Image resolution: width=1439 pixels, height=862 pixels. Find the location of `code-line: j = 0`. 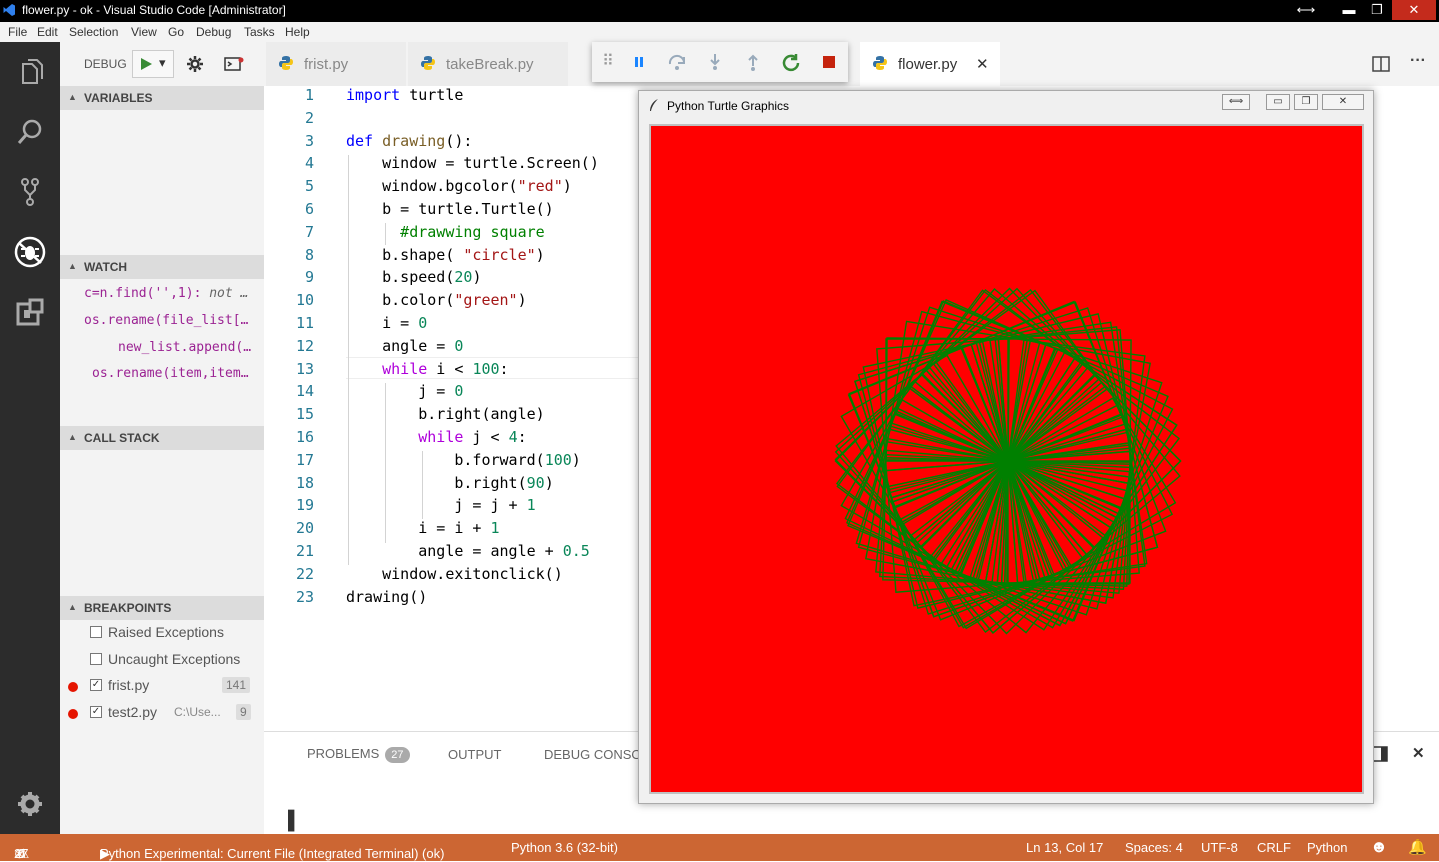

code-line: j = 0 is located at coordinates (404, 391).